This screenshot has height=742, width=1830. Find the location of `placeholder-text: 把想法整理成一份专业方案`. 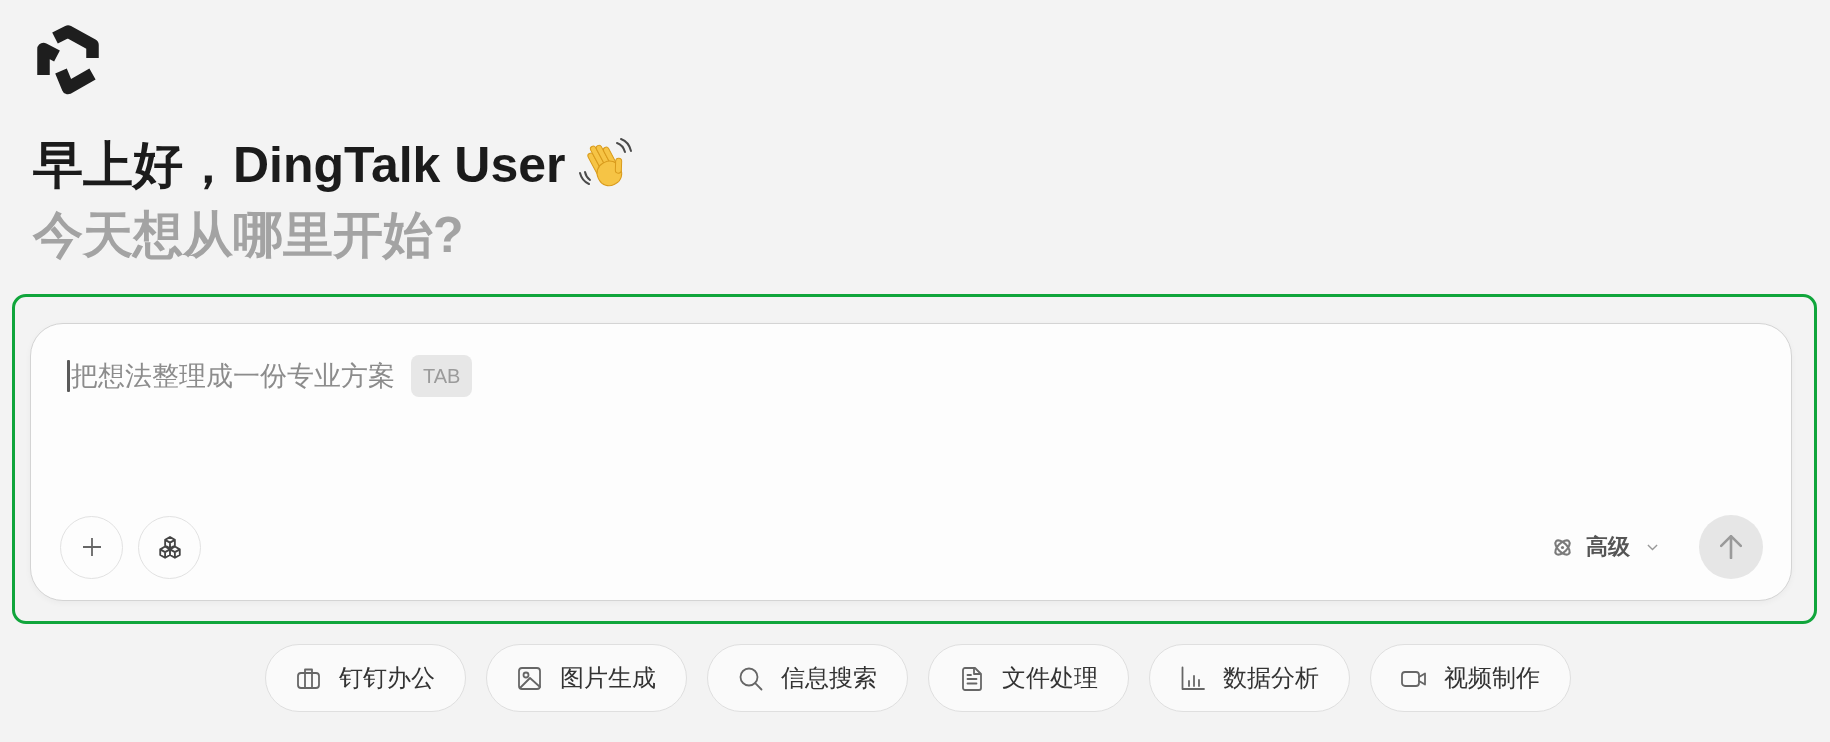

placeholder-text: 把想法整理成一份专业方案 is located at coordinates (233, 376).